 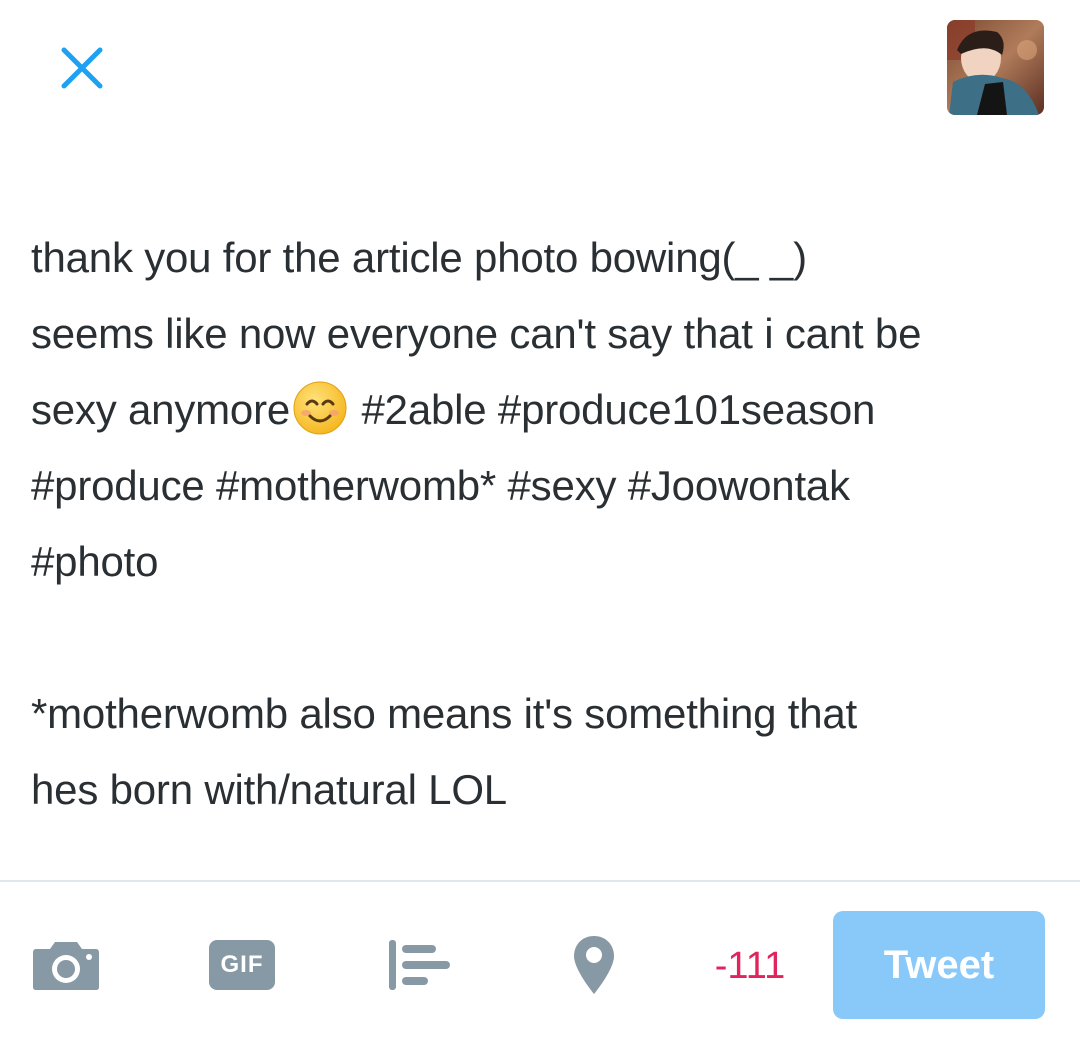 I want to click on camera-button, so click(x=66, y=965).